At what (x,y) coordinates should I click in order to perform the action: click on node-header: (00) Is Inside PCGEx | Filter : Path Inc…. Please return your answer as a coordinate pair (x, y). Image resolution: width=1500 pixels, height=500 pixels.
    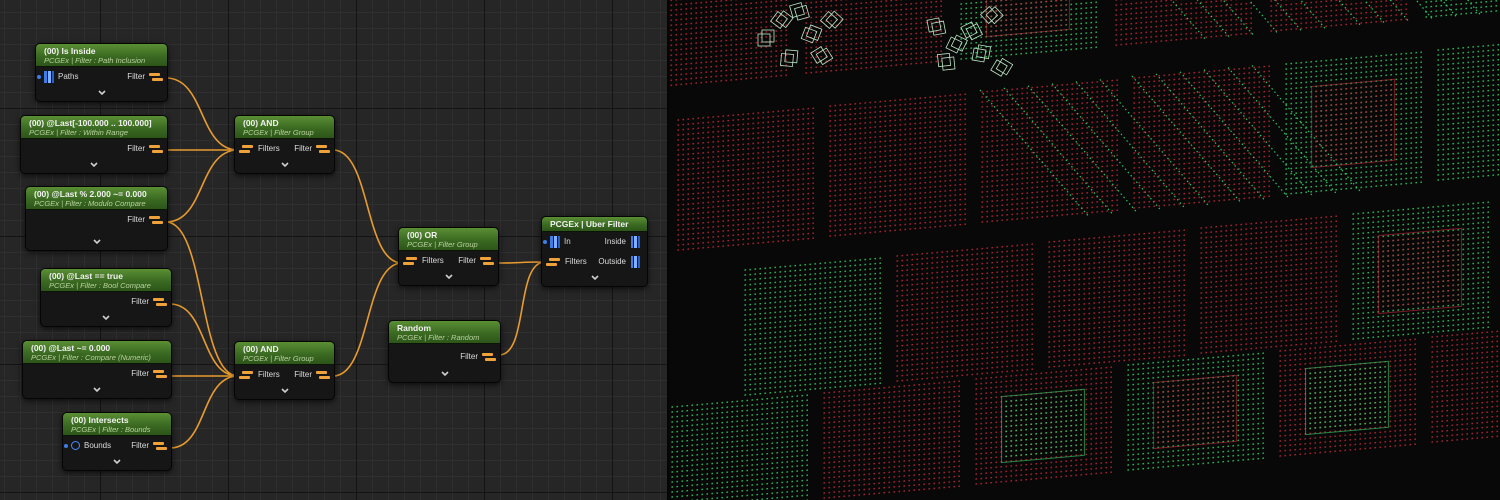
    Looking at the image, I should click on (101, 55).